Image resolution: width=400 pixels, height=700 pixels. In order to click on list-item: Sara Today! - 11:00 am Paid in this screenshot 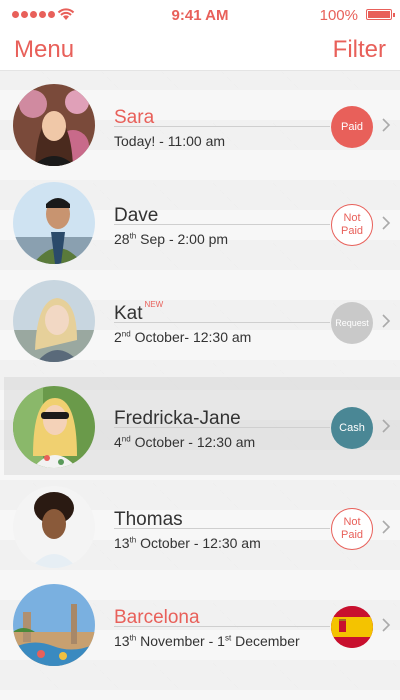, I will do `click(200, 120)`.